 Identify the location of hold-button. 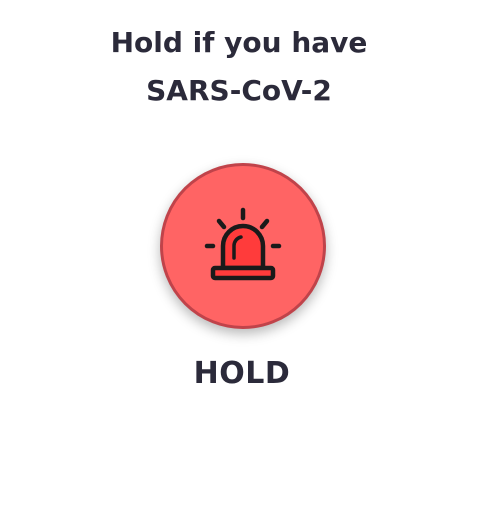
(243, 246).